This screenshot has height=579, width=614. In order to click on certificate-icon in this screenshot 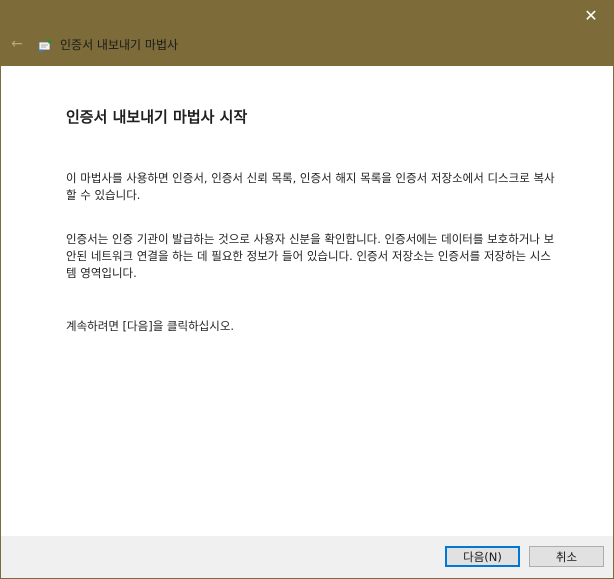, I will do `click(45, 45)`.